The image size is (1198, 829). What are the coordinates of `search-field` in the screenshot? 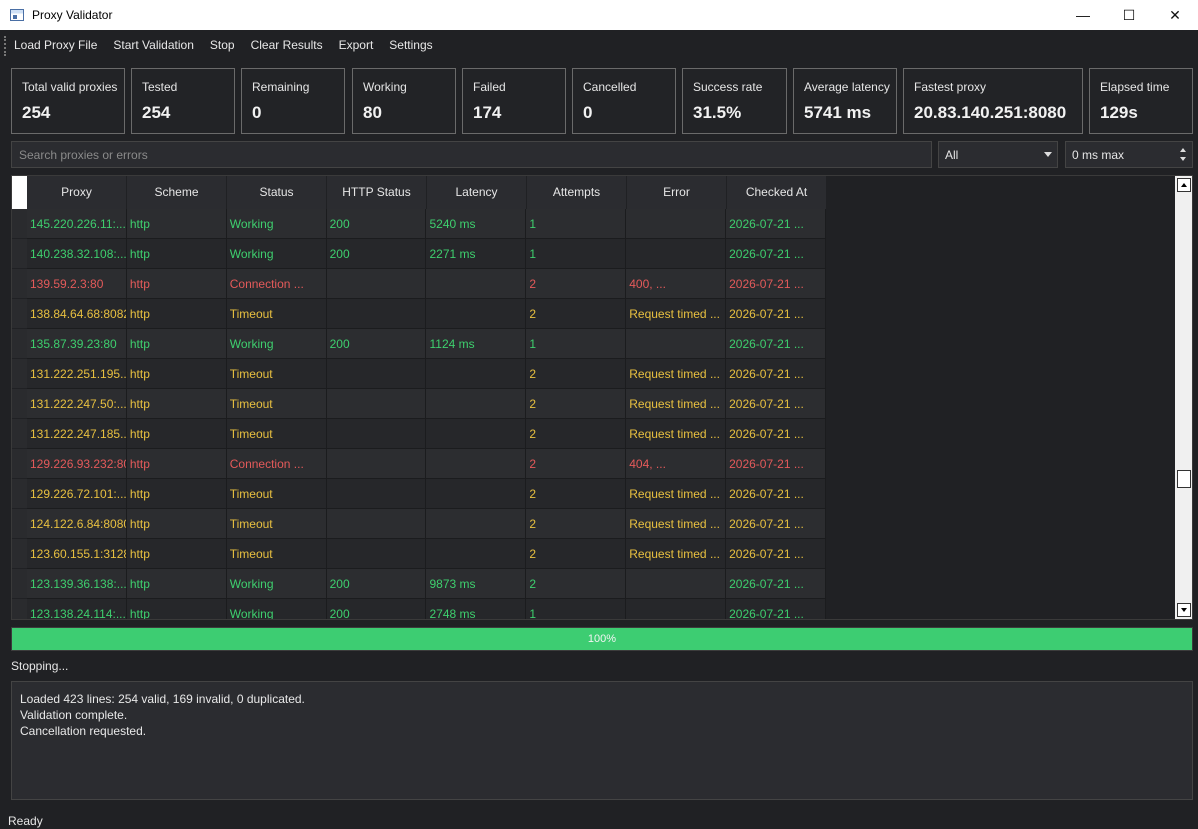 It's located at (471, 154).